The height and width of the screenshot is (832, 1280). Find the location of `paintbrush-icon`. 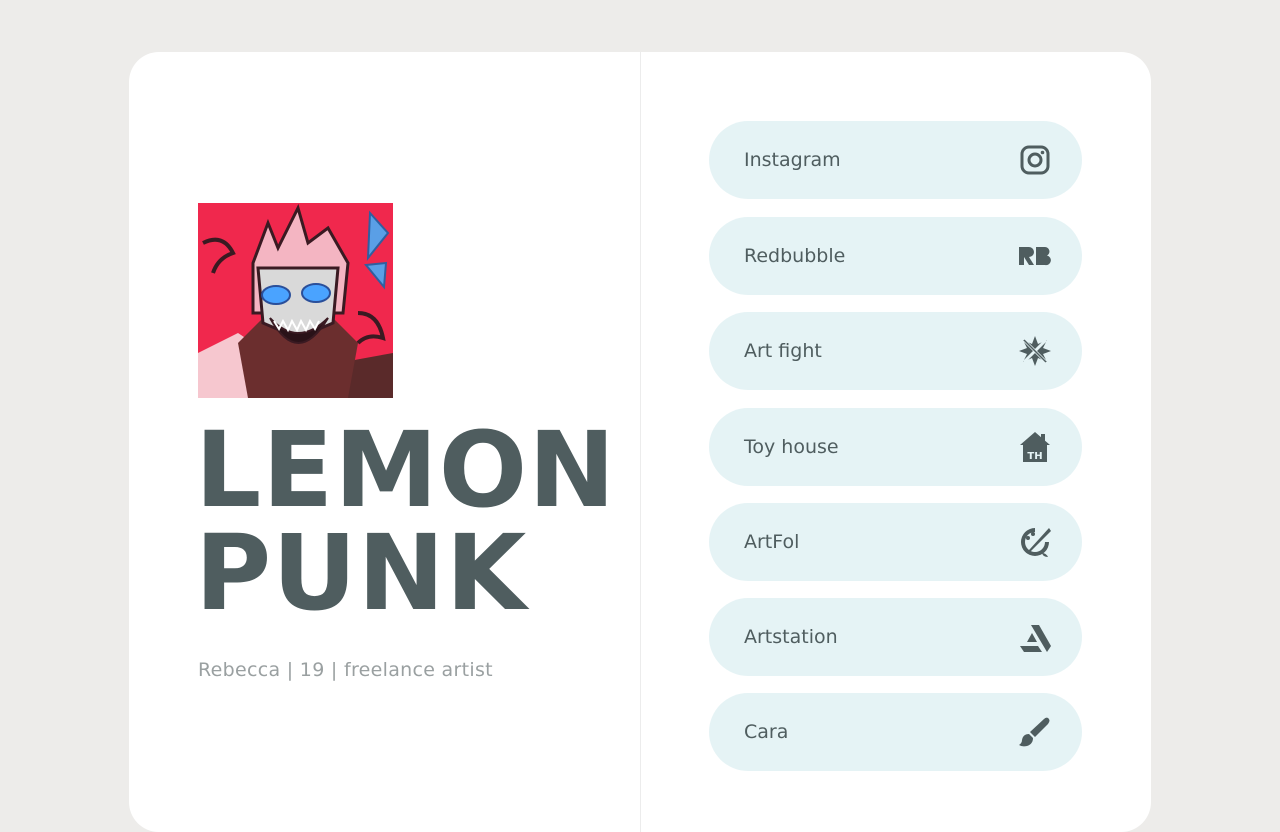

paintbrush-icon is located at coordinates (1035, 732).